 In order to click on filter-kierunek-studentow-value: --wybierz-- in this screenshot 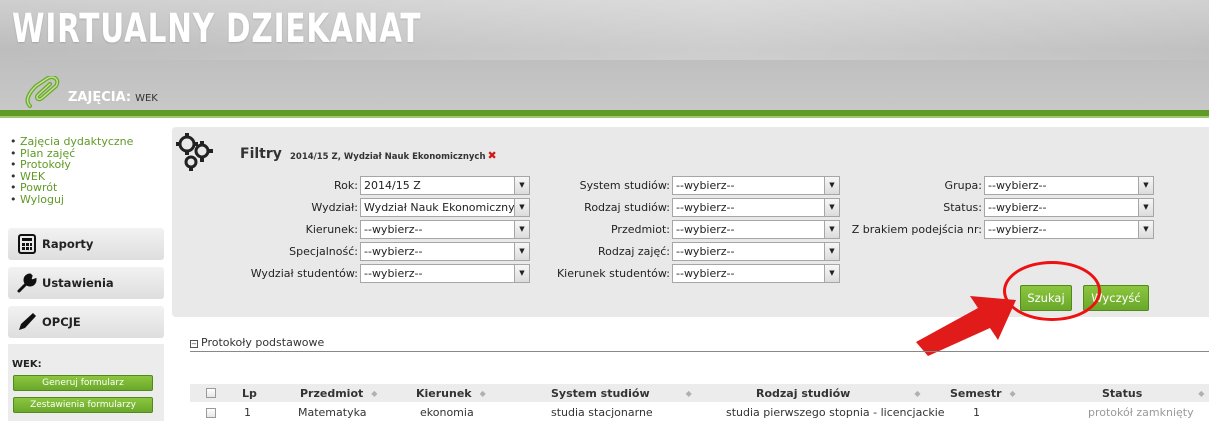, I will do `click(705, 273)`.